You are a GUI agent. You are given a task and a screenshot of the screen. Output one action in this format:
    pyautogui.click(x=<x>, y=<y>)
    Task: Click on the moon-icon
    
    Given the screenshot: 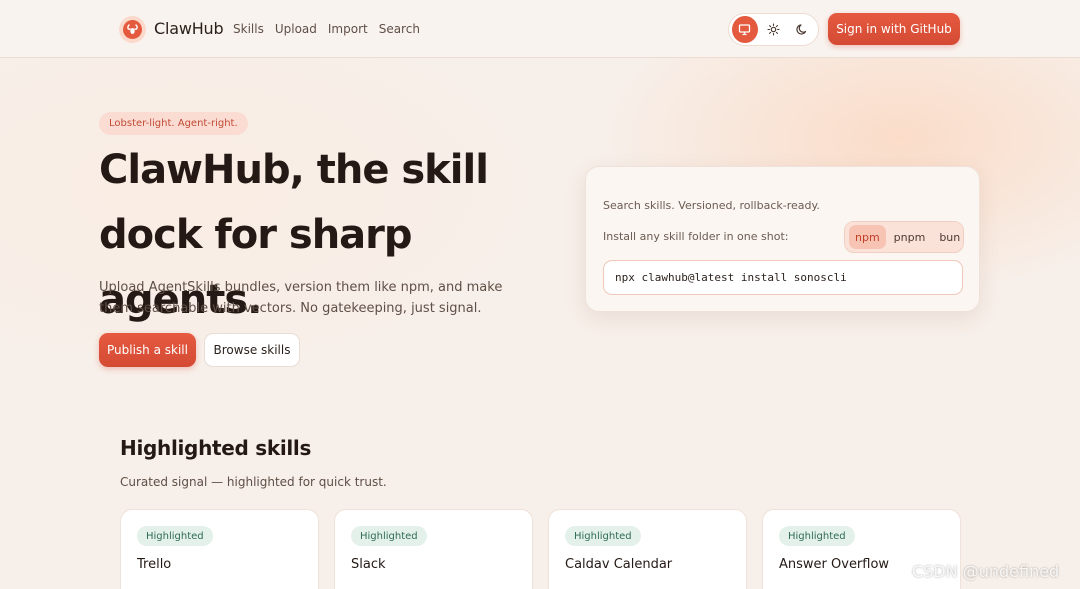 What is the action you would take?
    pyautogui.click(x=801, y=29)
    